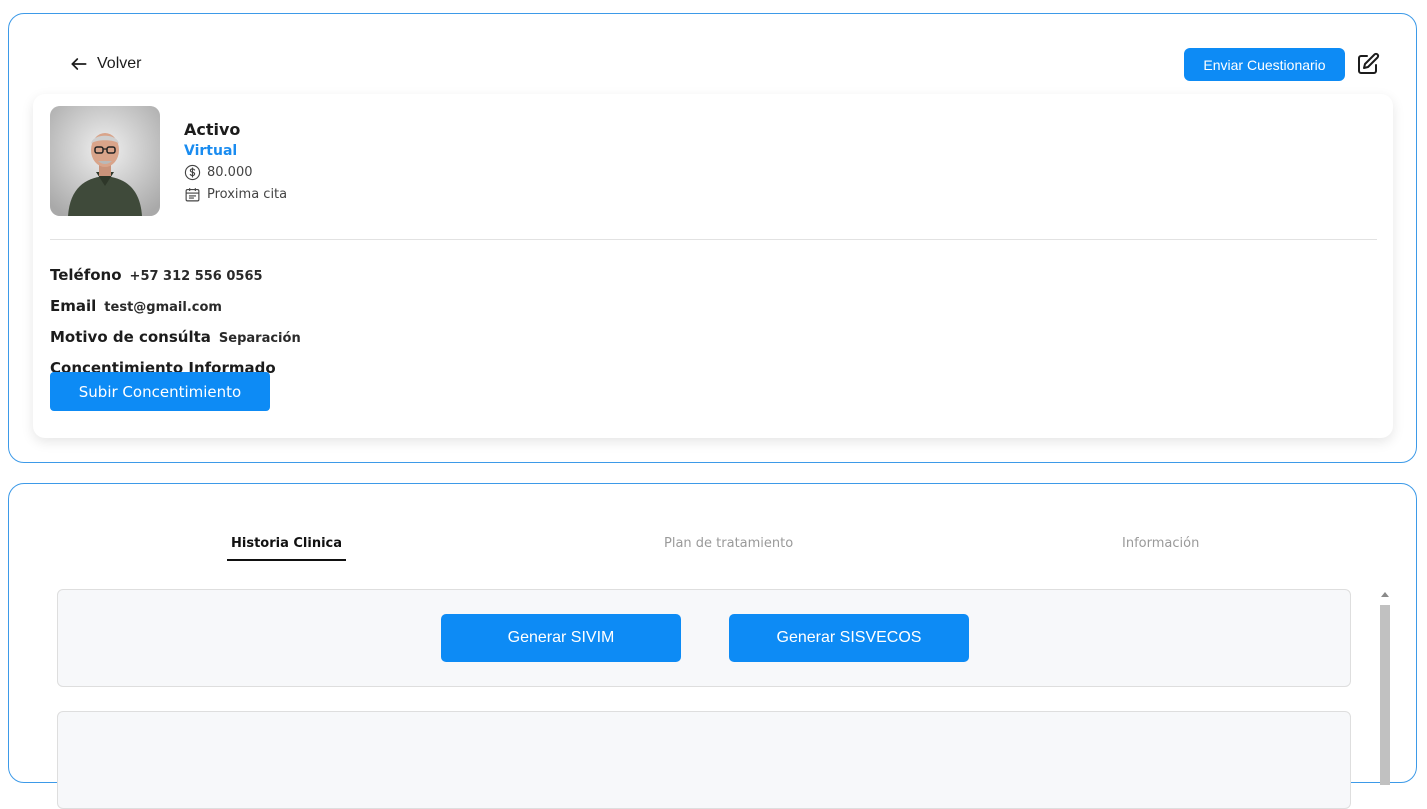 The width and height of the screenshot is (1427, 809). I want to click on scrollbar, so click(1385, 689).